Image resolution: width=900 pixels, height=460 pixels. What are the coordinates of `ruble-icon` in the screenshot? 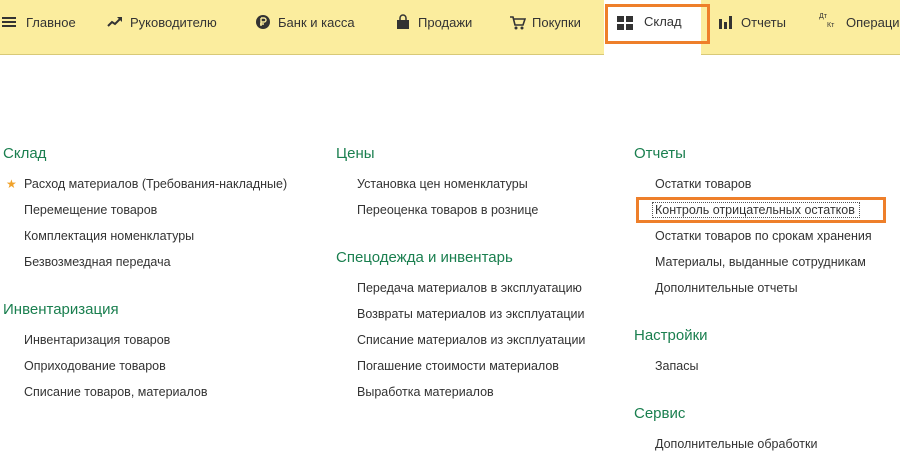 It's located at (263, 22).